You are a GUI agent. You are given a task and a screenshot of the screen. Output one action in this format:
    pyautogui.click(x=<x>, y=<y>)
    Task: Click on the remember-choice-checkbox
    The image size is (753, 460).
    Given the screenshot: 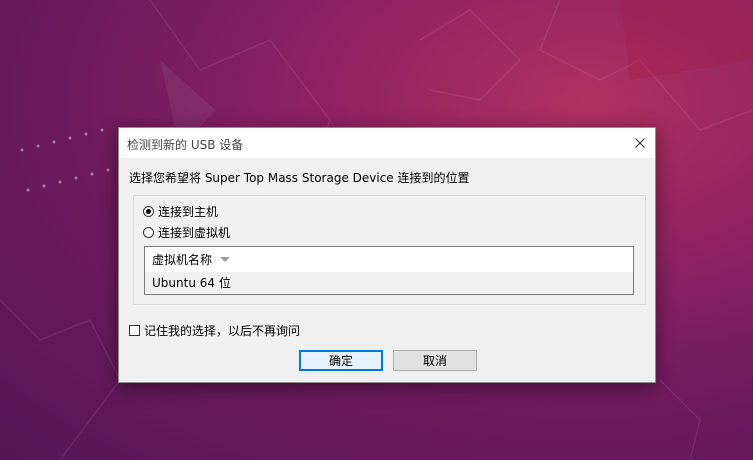 What is the action you would take?
    pyautogui.click(x=134, y=330)
    